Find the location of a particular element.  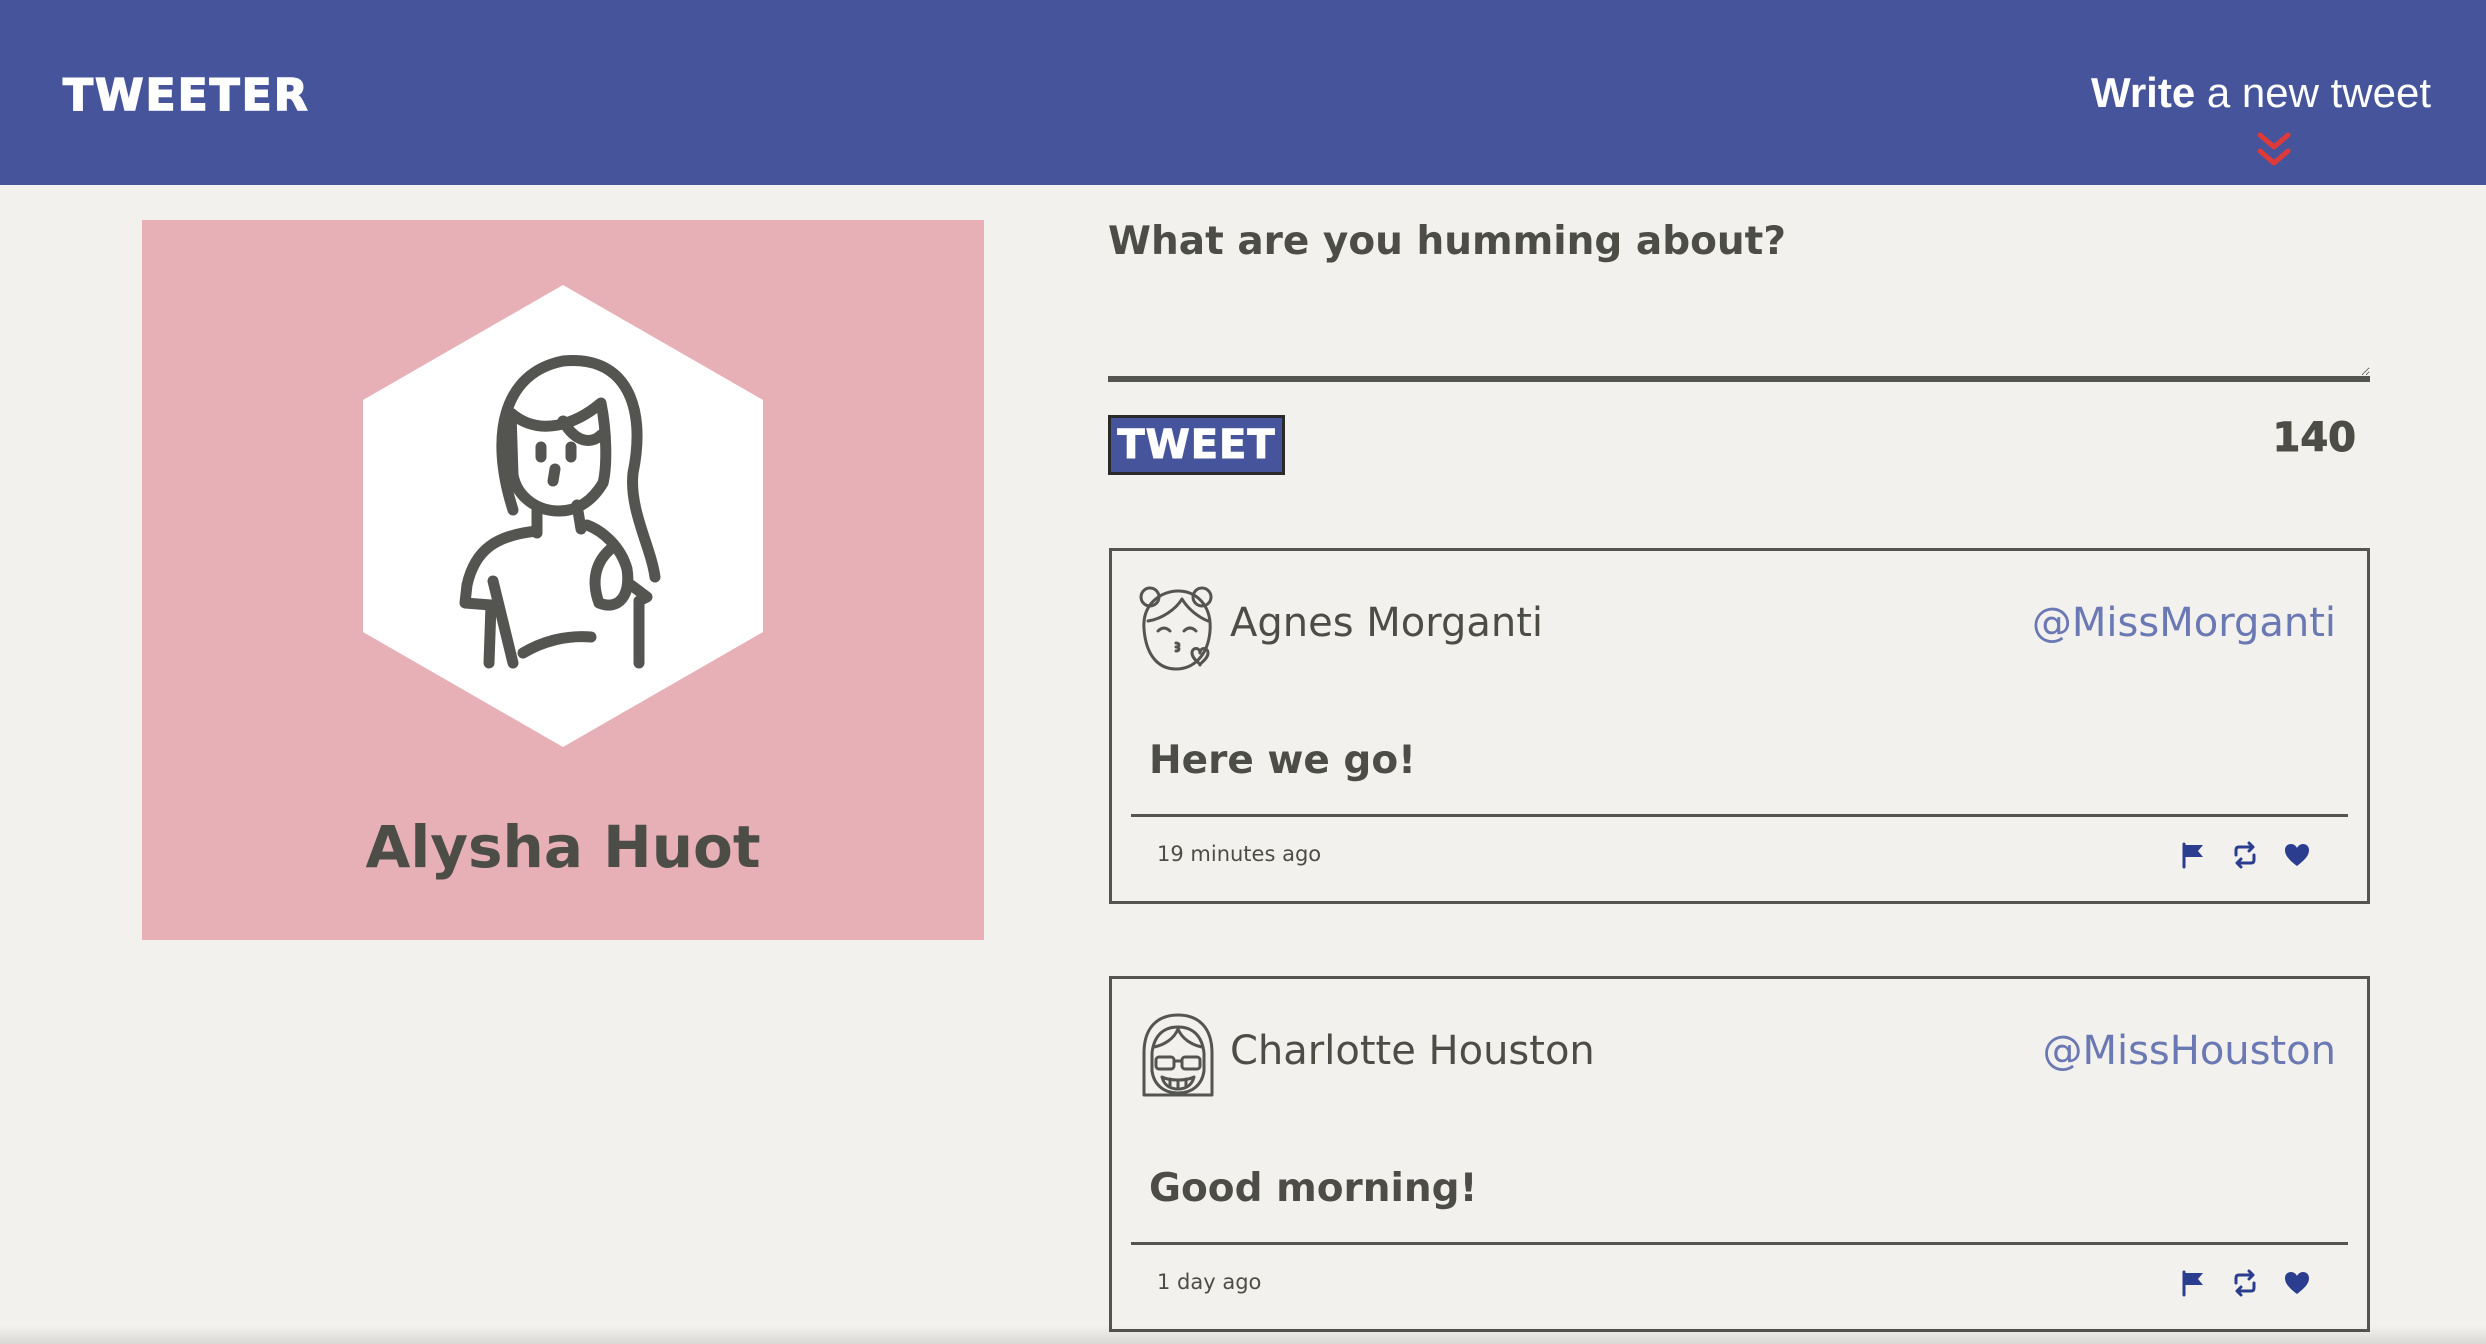

double-chevron-down-icon is located at coordinates (2274, 151).